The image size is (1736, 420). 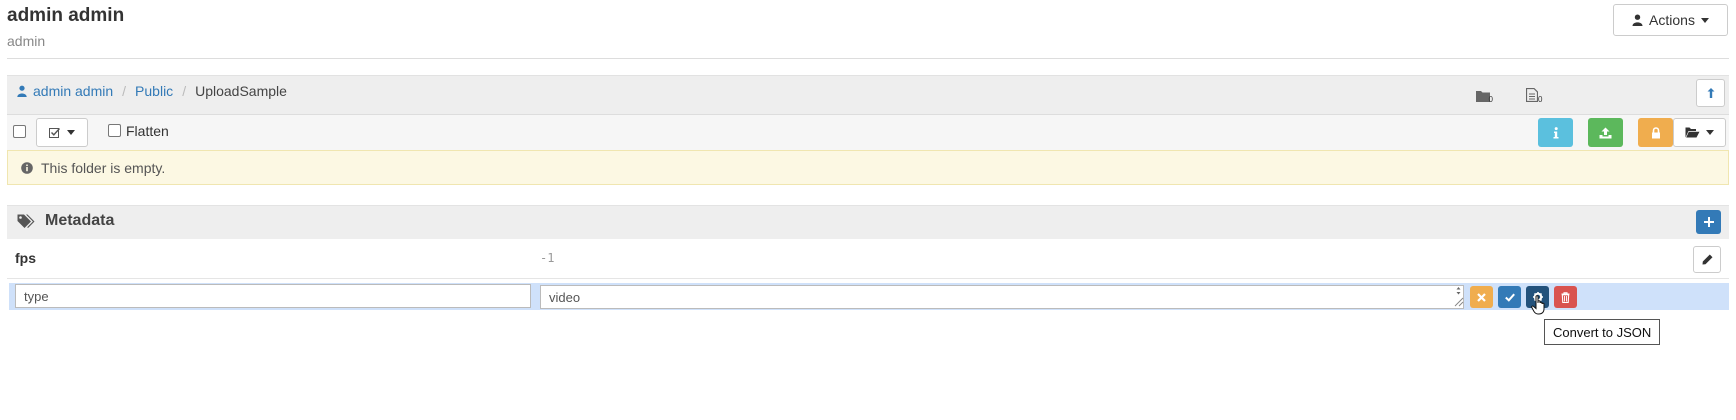 What do you see at coordinates (25, 258) in the screenshot?
I see `metadata-key: fps` at bounding box center [25, 258].